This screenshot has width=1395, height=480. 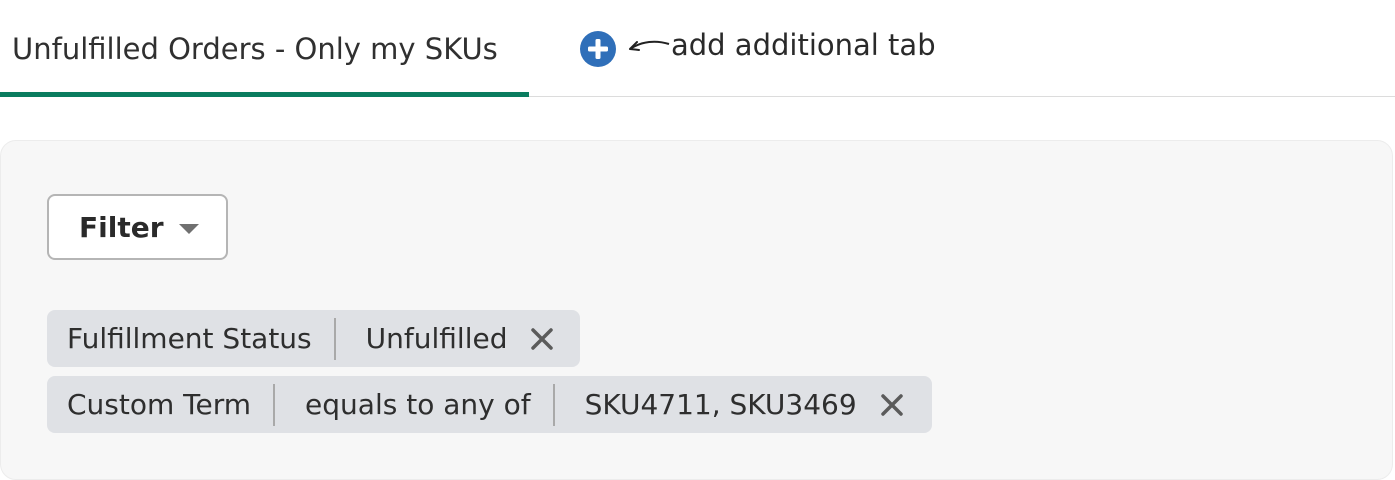 I want to click on filter-chip-operator: equals to any of, so click(x=418, y=404).